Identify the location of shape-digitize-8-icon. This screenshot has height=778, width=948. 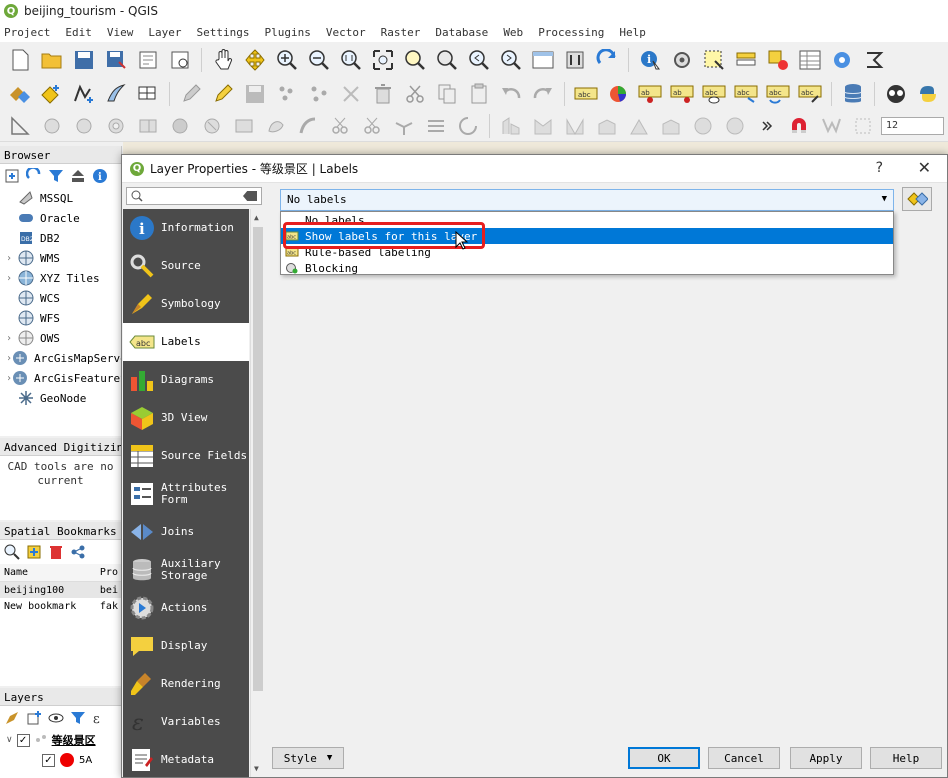
(735, 126).